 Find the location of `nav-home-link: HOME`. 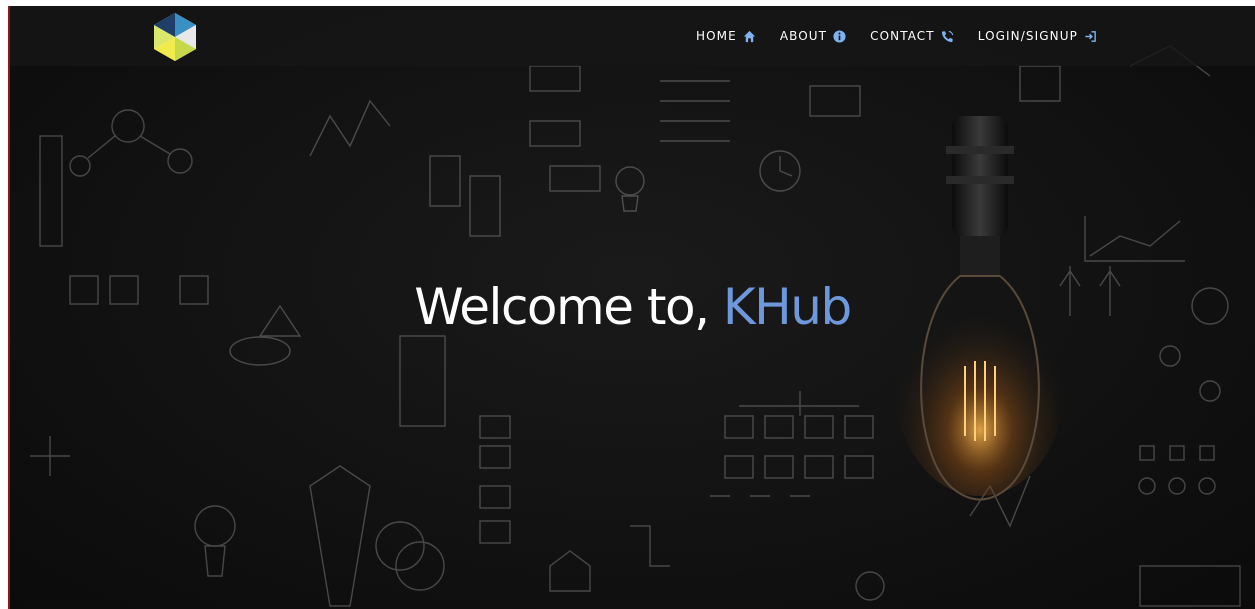

nav-home-link: HOME is located at coordinates (726, 36).